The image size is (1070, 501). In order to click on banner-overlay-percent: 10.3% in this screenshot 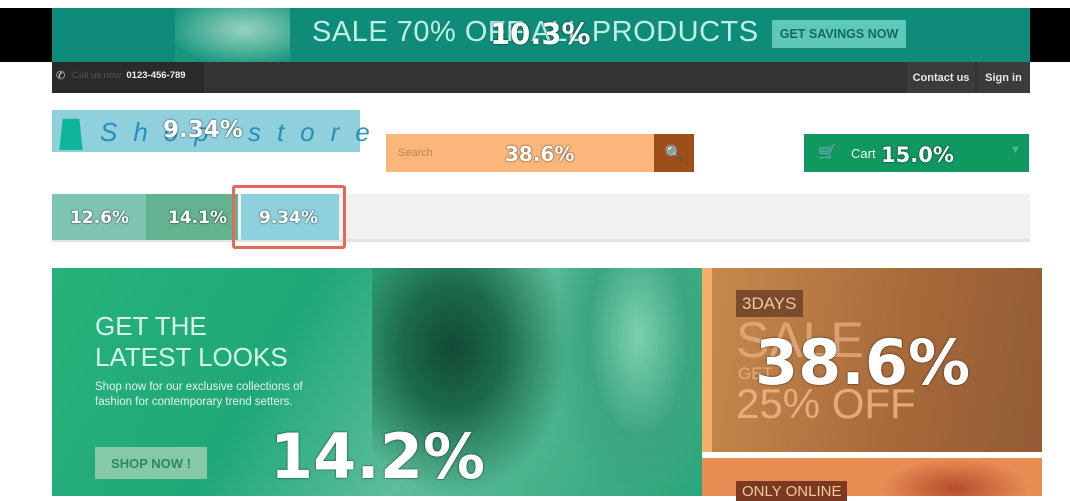, I will do `click(540, 34)`.